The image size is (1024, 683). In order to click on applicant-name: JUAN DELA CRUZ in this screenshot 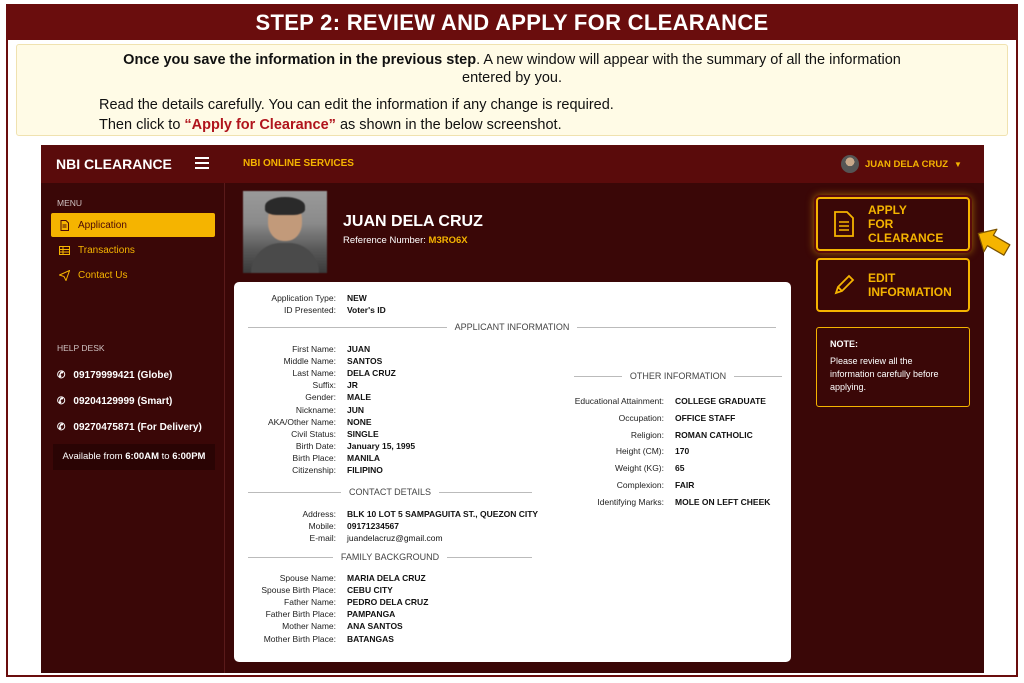, I will do `click(413, 221)`.